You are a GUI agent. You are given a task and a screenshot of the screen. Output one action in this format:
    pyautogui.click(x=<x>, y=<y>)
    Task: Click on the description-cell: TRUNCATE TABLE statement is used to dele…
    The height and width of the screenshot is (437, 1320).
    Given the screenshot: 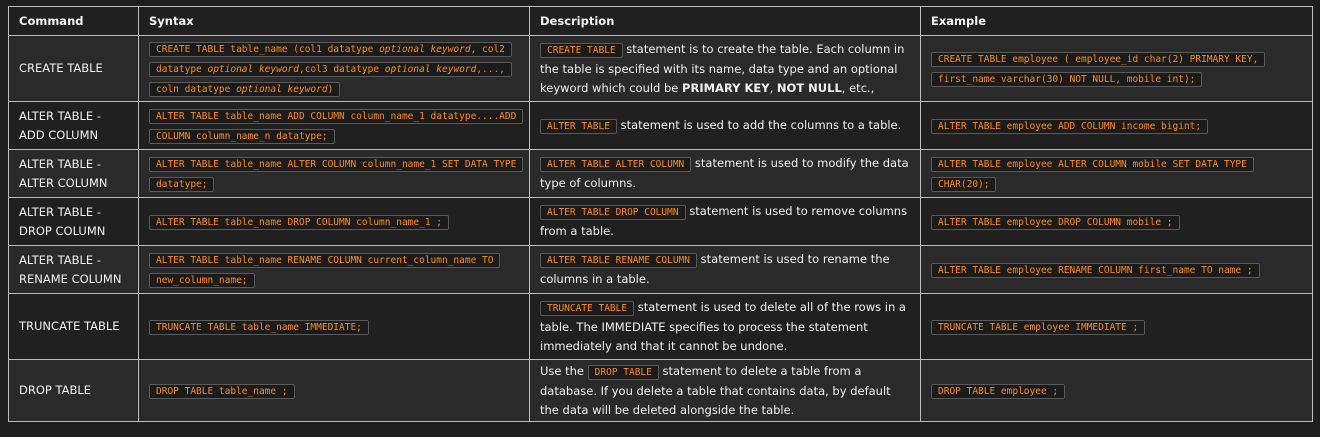 What is the action you would take?
    pyautogui.click(x=725, y=326)
    